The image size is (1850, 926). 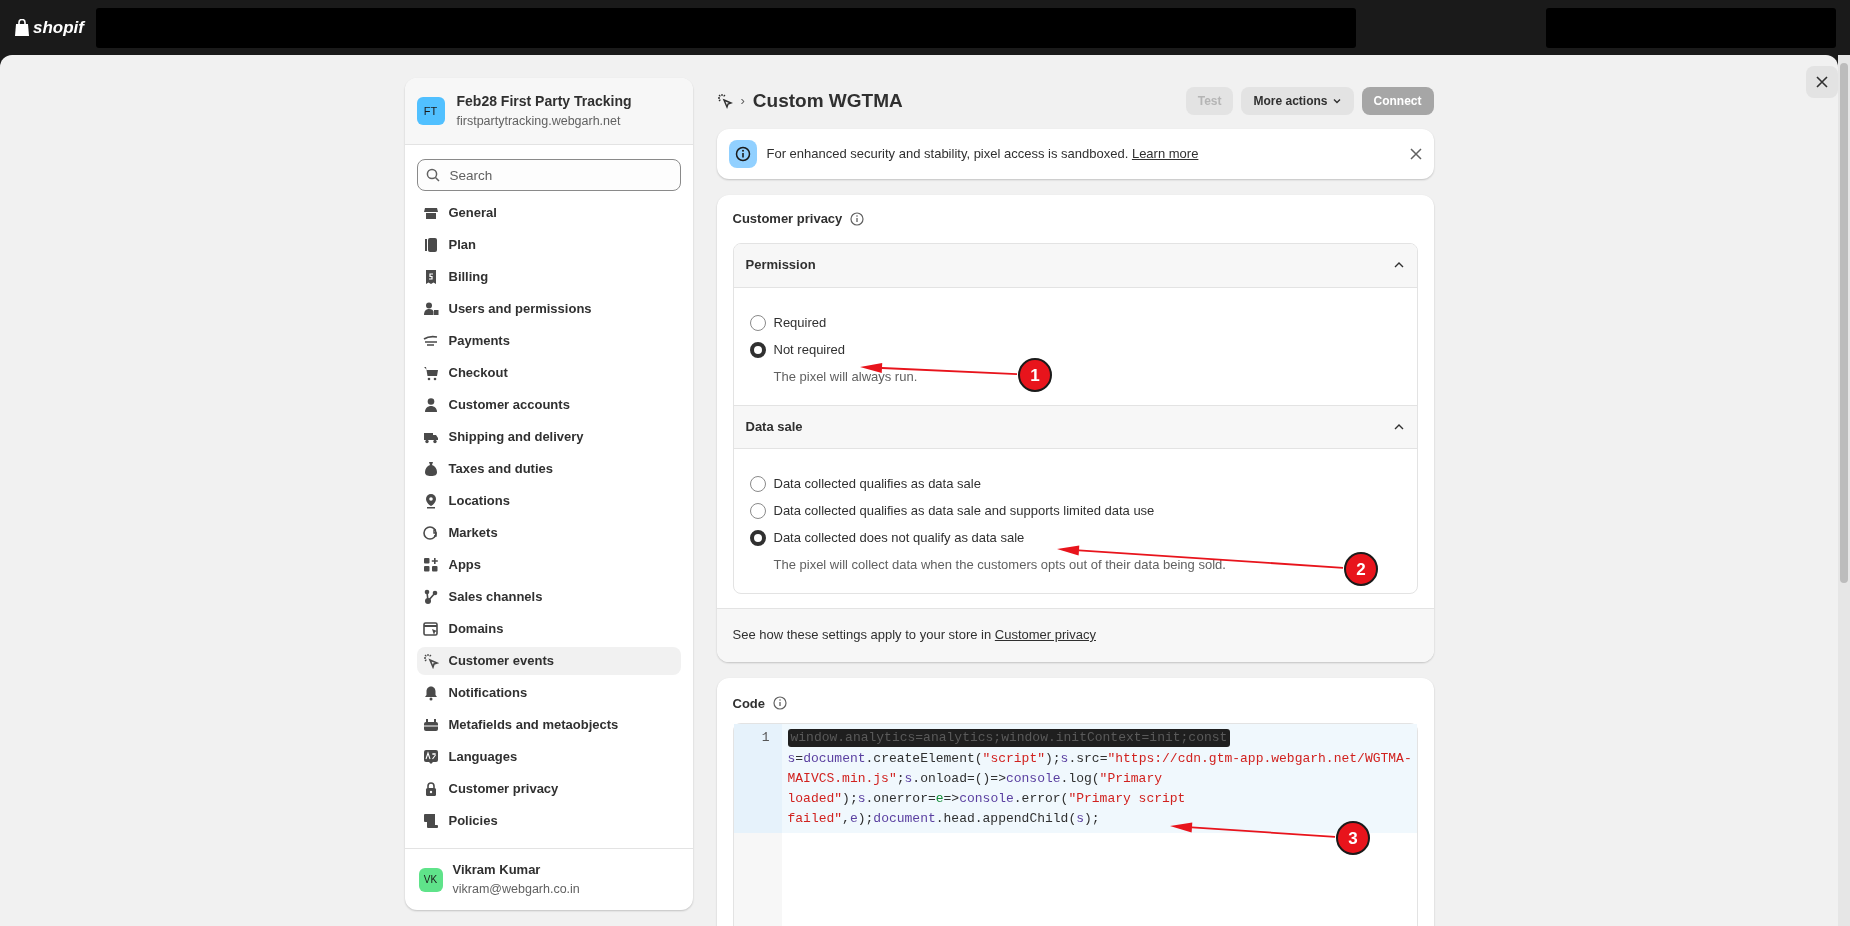 I want to click on user-avatar: VK, so click(x=430, y=879).